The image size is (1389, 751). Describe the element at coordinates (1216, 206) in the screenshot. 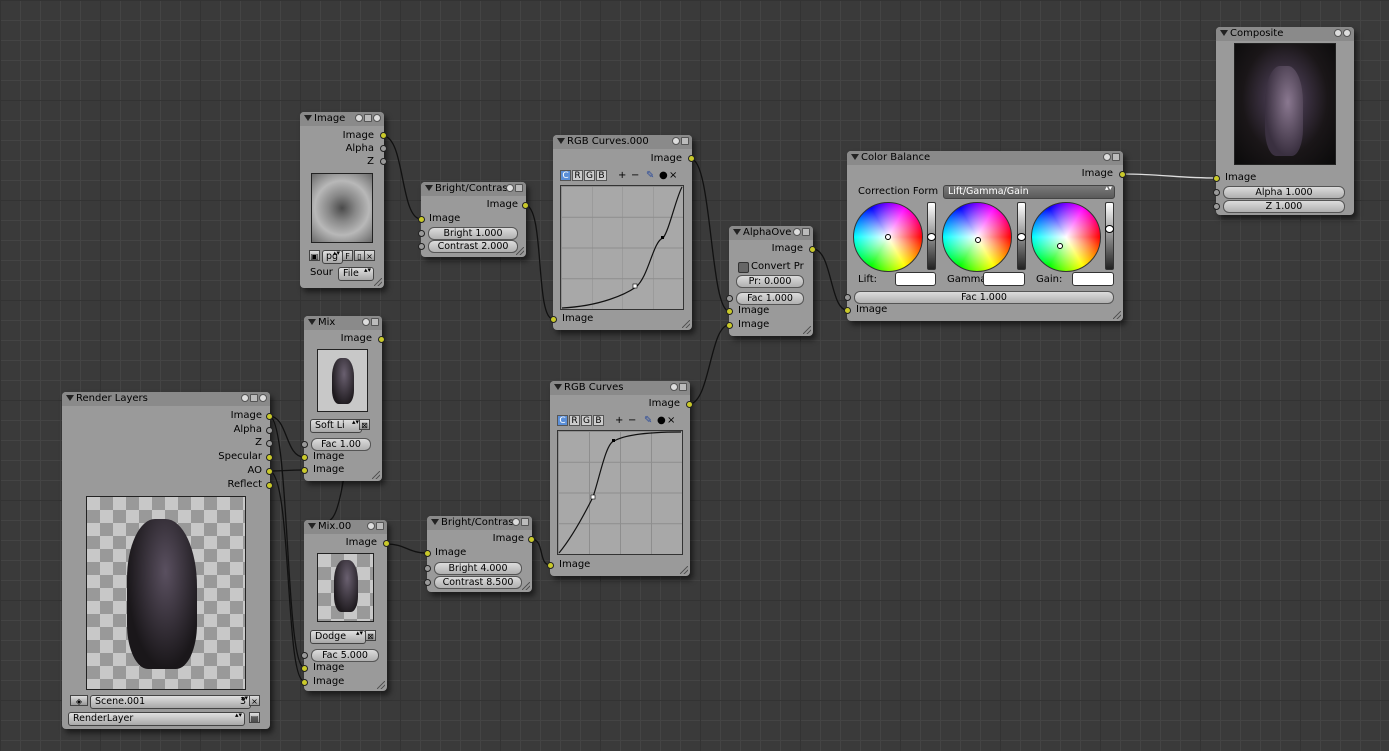

I see `input-socket-z` at that location.